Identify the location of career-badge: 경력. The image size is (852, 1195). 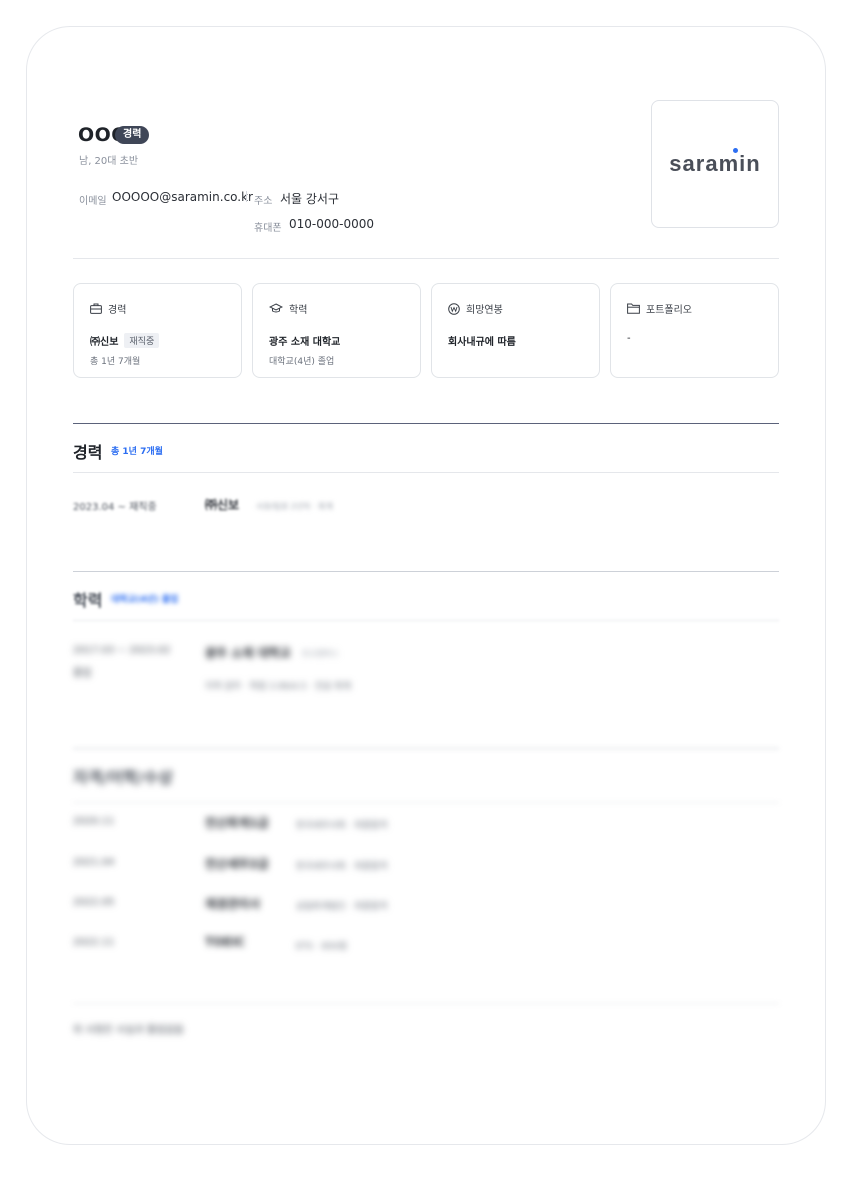
(132, 135).